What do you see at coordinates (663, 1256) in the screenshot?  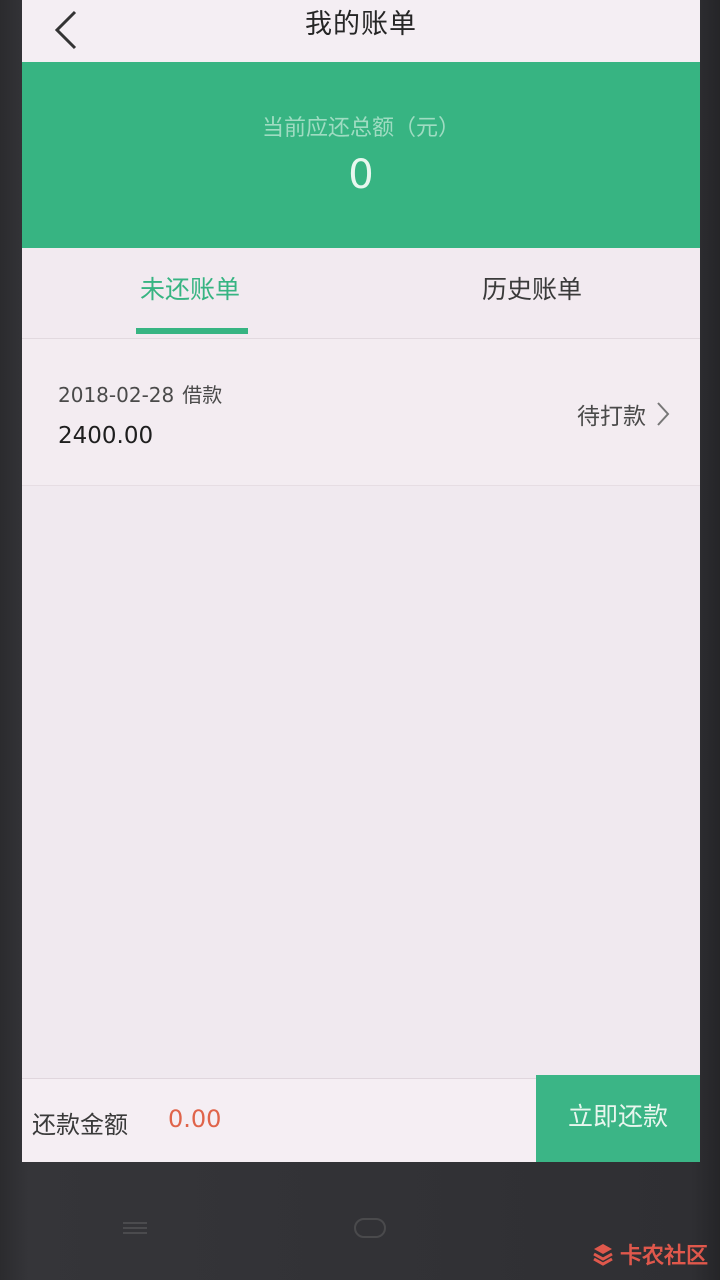 I see `watermark-text: 卡农社区` at bounding box center [663, 1256].